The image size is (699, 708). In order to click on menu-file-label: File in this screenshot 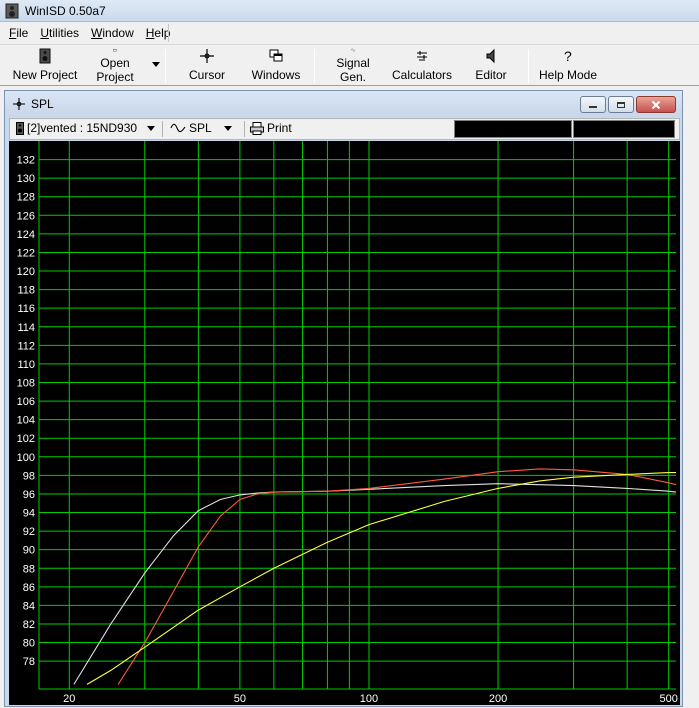, I will do `click(19, 33)`.